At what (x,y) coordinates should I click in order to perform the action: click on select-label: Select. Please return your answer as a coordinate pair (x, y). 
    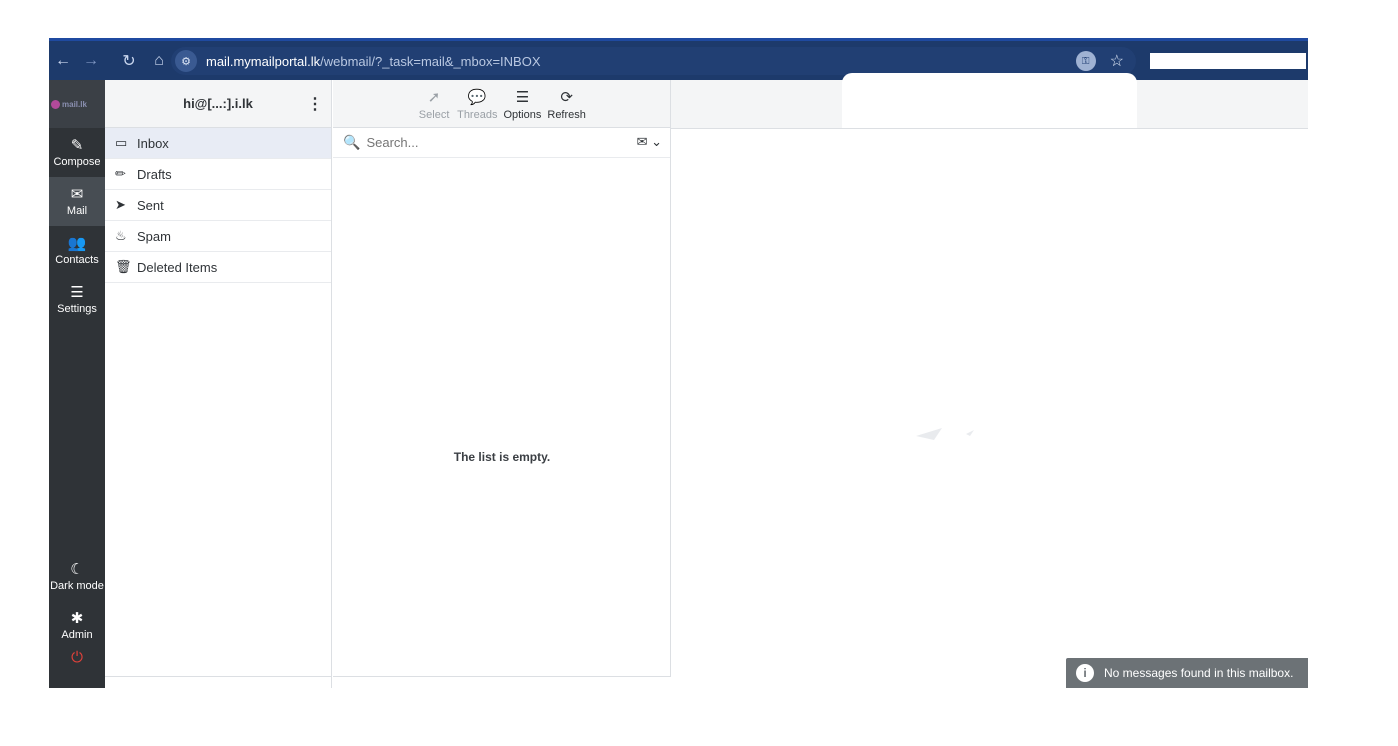
    Looking at the image, I should click on (434, 115).